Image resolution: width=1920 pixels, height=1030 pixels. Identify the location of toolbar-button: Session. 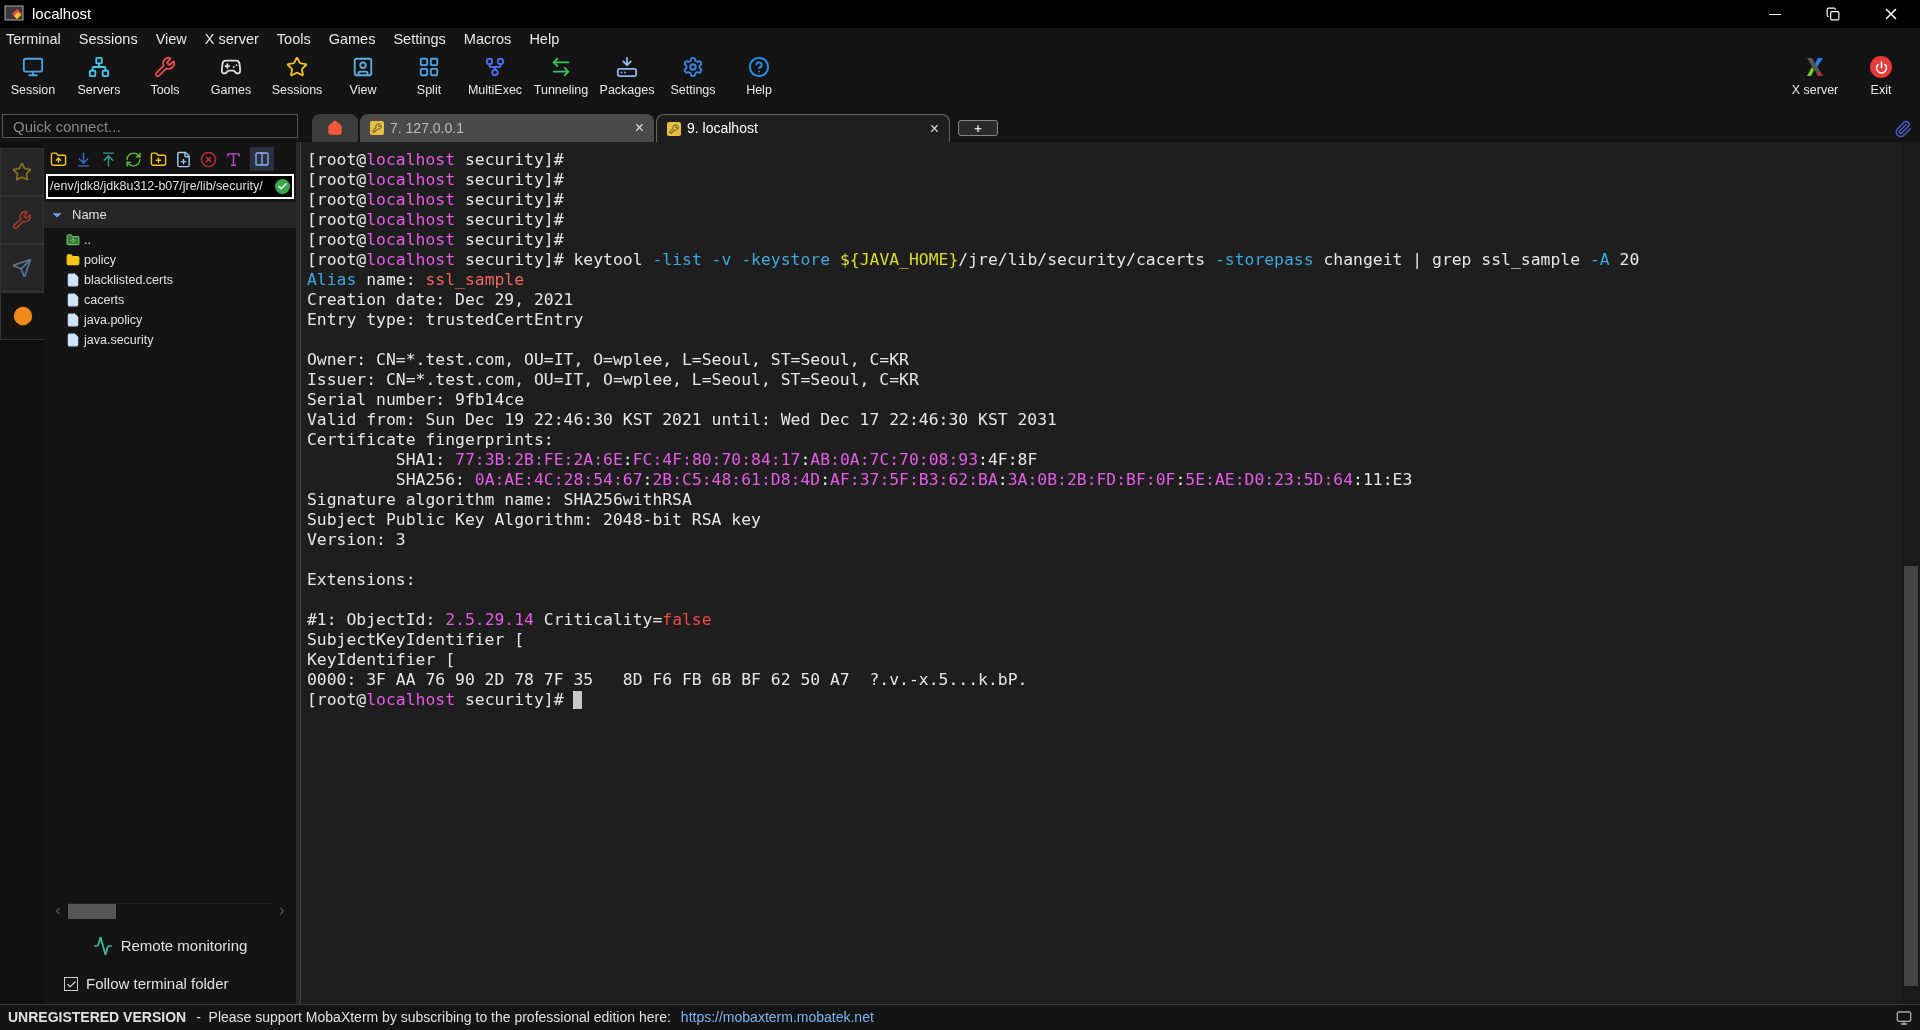
(33, 78).